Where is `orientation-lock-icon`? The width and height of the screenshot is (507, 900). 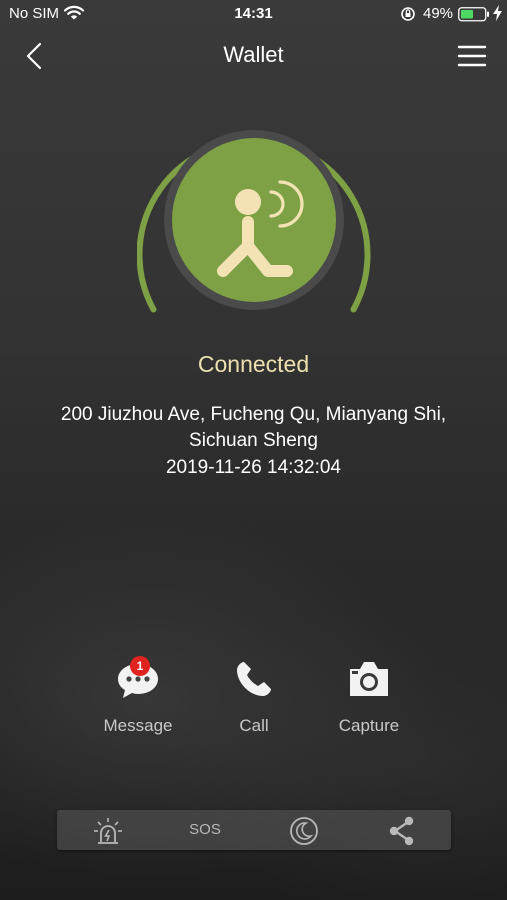
orientation-lock-icon is located at coordinates (408, 16).